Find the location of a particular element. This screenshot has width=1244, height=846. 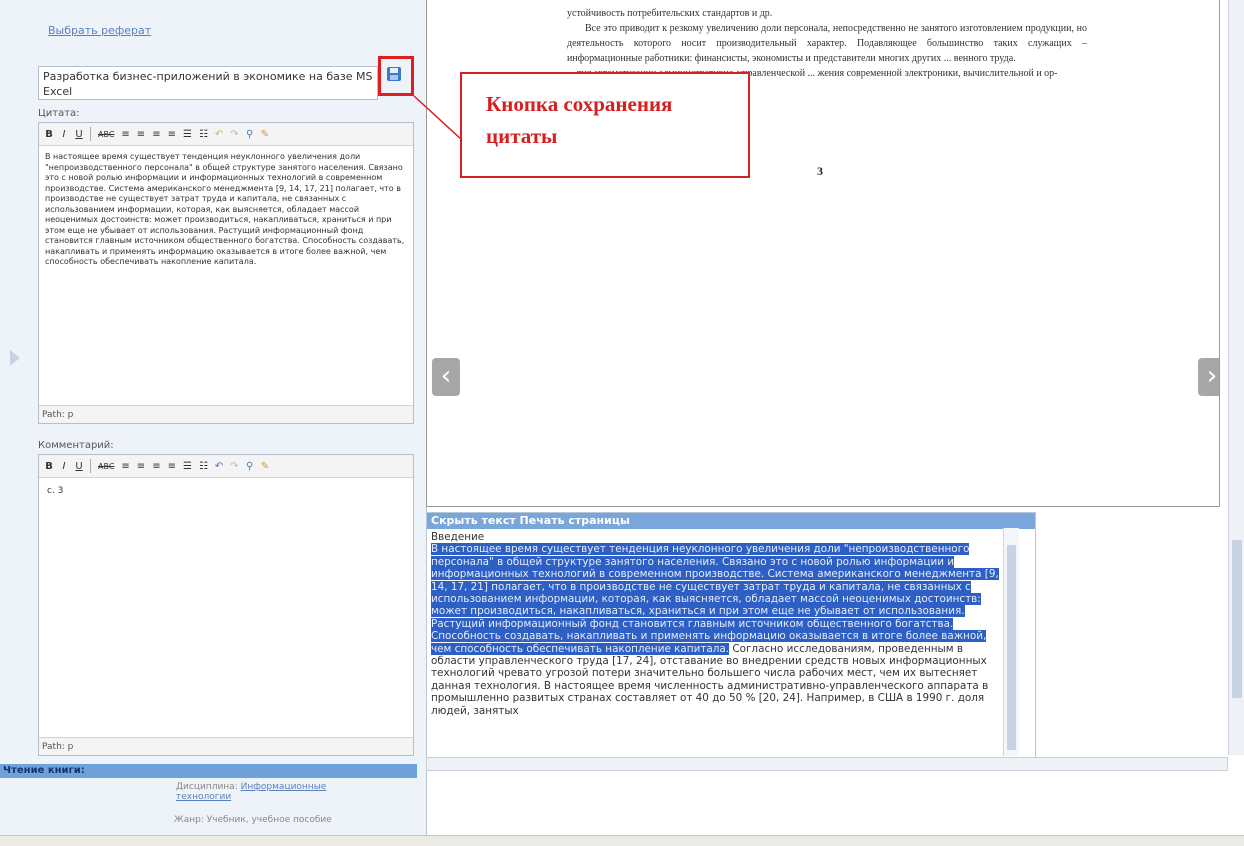

annotation-callout: Кнопка сохранения цитаты is located at coordinates (605, 125).